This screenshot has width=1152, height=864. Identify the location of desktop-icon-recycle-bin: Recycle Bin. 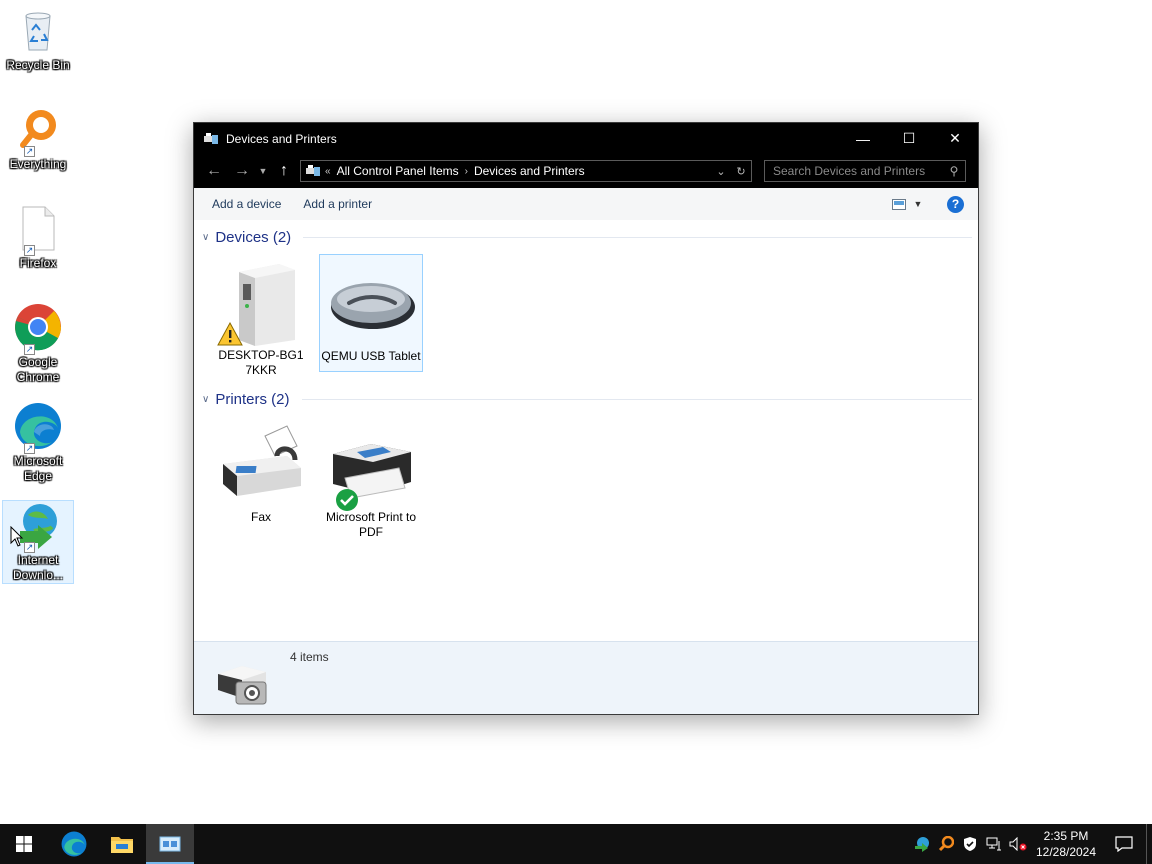
(38, 39).